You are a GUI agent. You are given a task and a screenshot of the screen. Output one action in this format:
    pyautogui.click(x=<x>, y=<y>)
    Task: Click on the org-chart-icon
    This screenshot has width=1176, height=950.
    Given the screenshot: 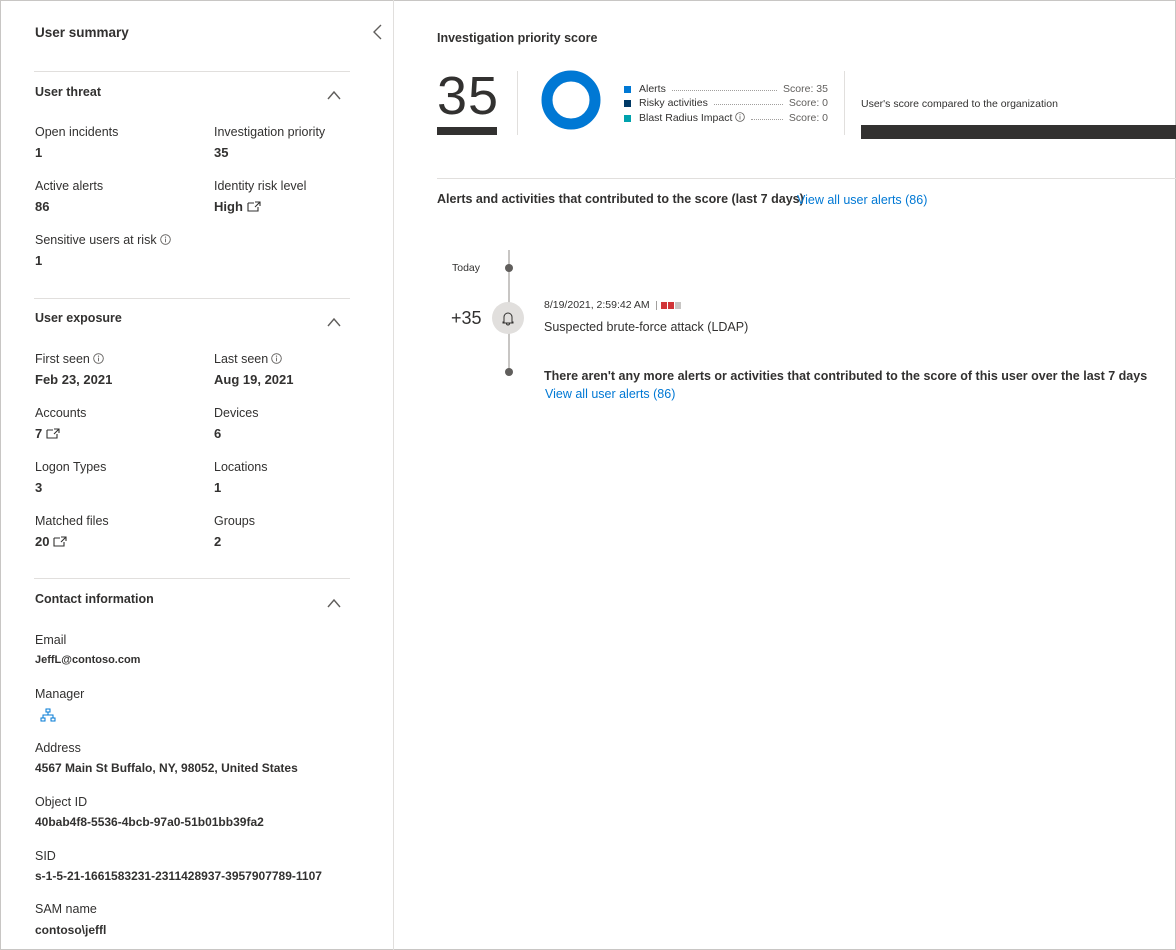 What is the action you would take?
    pyautogui.click(x=48, y=715)
    